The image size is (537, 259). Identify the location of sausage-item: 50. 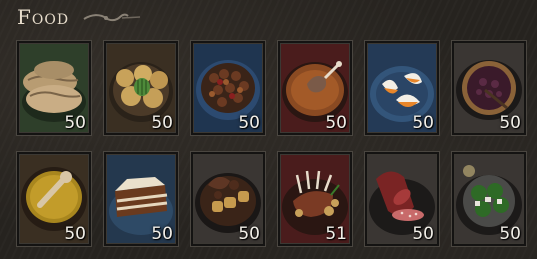
(402, 199).